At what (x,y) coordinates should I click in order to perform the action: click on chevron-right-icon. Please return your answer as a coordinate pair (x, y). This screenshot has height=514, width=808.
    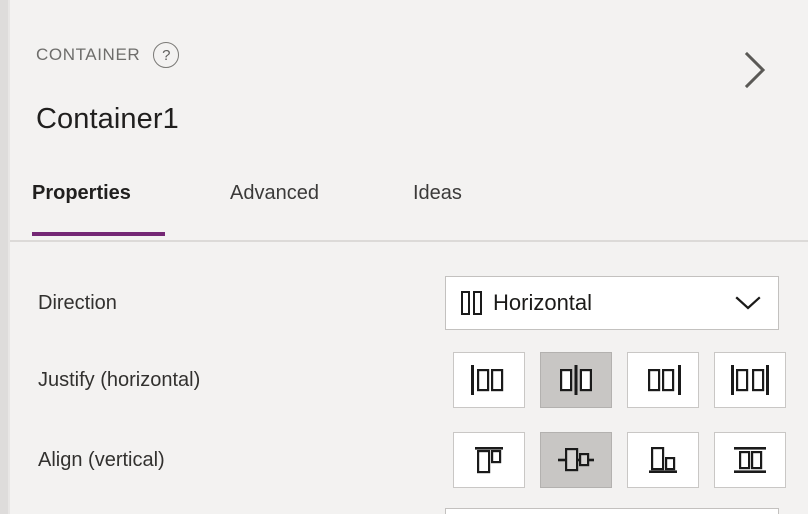
    Looking at the image, I should click on (754, 70).